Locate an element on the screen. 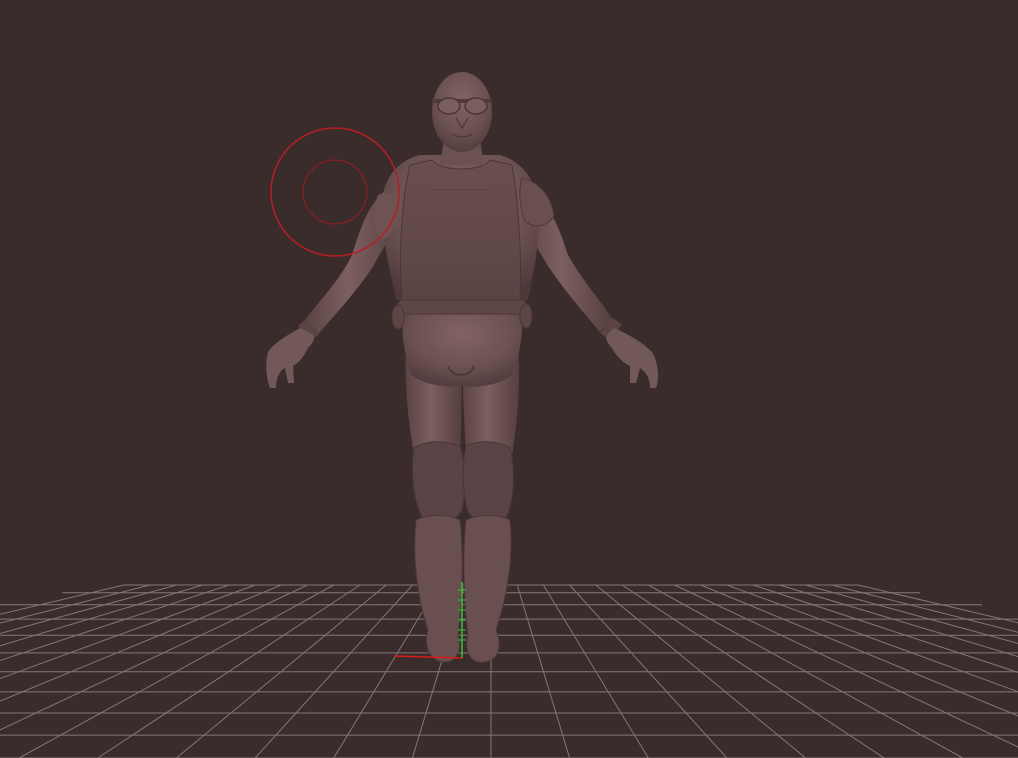 This screenshot has width=1018, height=758. belt is located at coordinates (462, 307).